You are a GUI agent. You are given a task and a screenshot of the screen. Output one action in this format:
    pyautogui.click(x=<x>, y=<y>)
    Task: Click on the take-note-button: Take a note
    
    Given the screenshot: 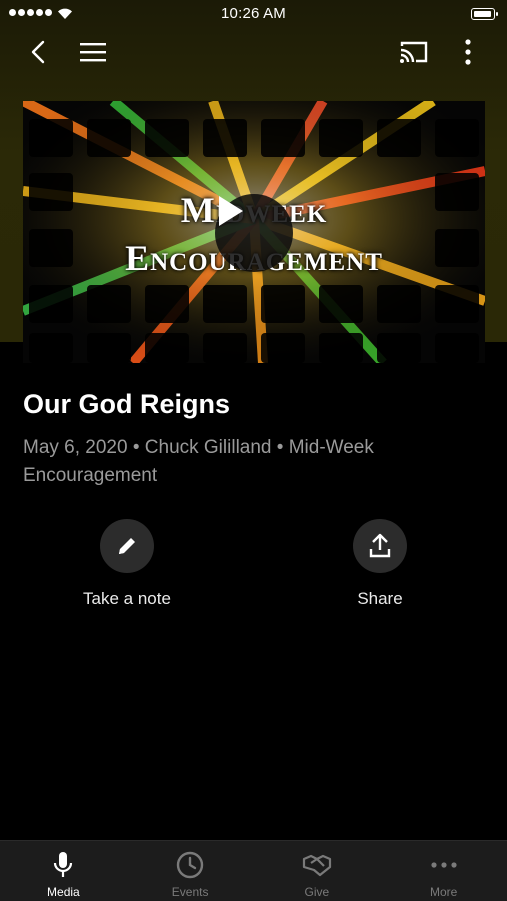 What is the action you would take?
    pyautogui.click(x=127, y=564)
    